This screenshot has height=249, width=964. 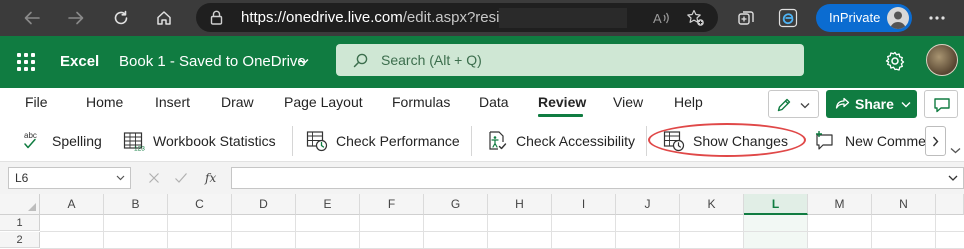 I want to click on tab-draw: Draw, so click(x=237, y=102).